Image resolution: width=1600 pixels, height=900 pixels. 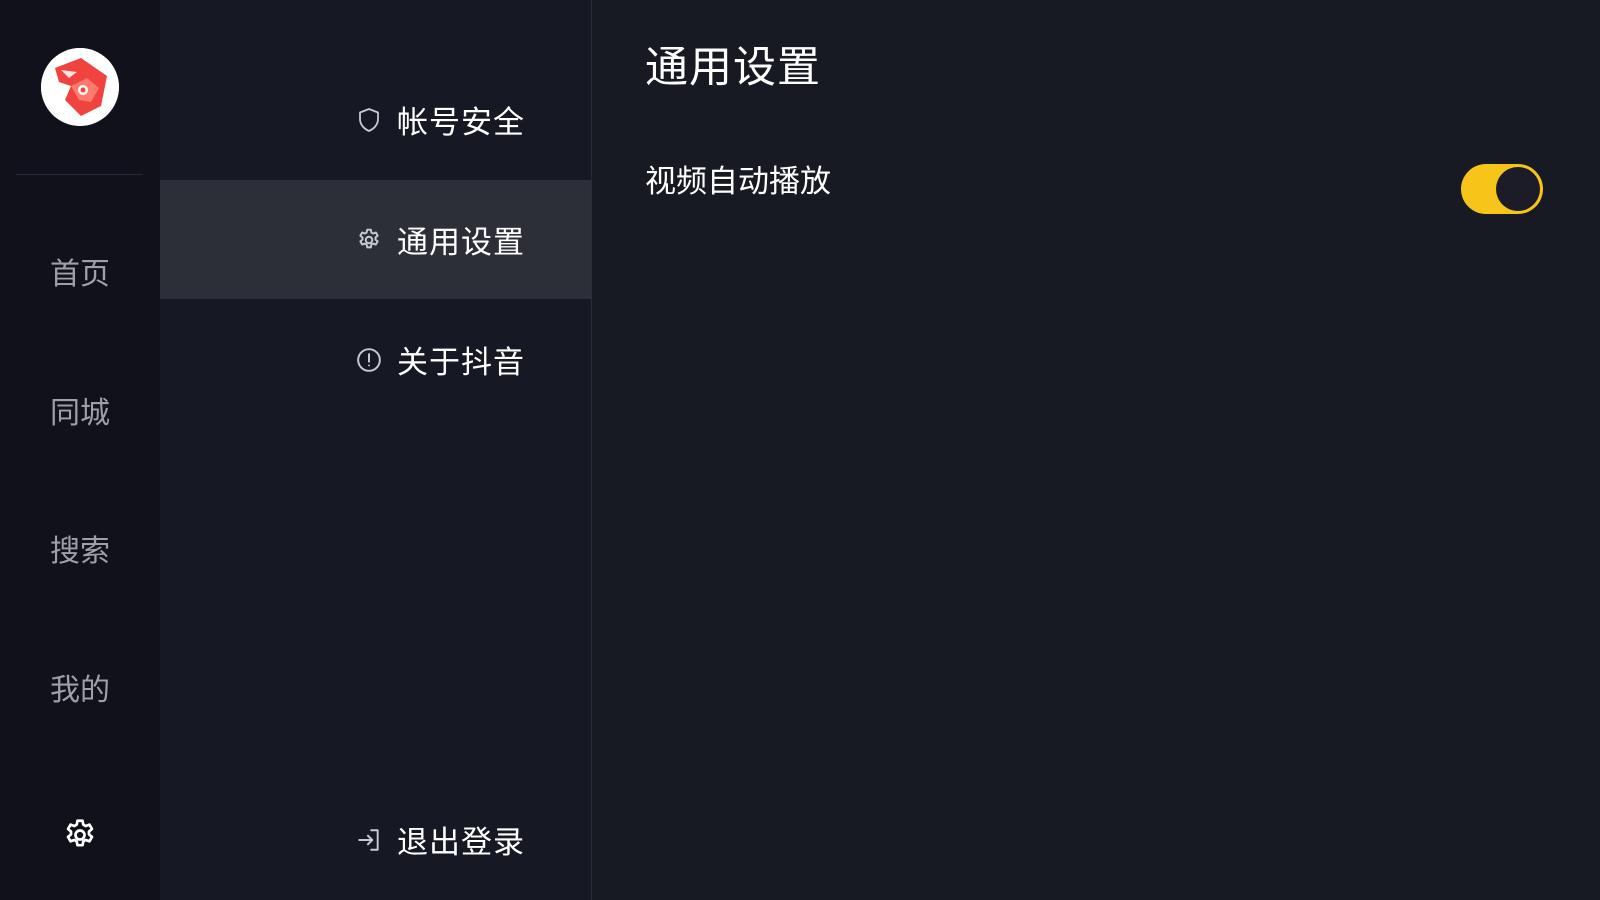 I want to click on settings-gear-button, so click(x=80, y=835).